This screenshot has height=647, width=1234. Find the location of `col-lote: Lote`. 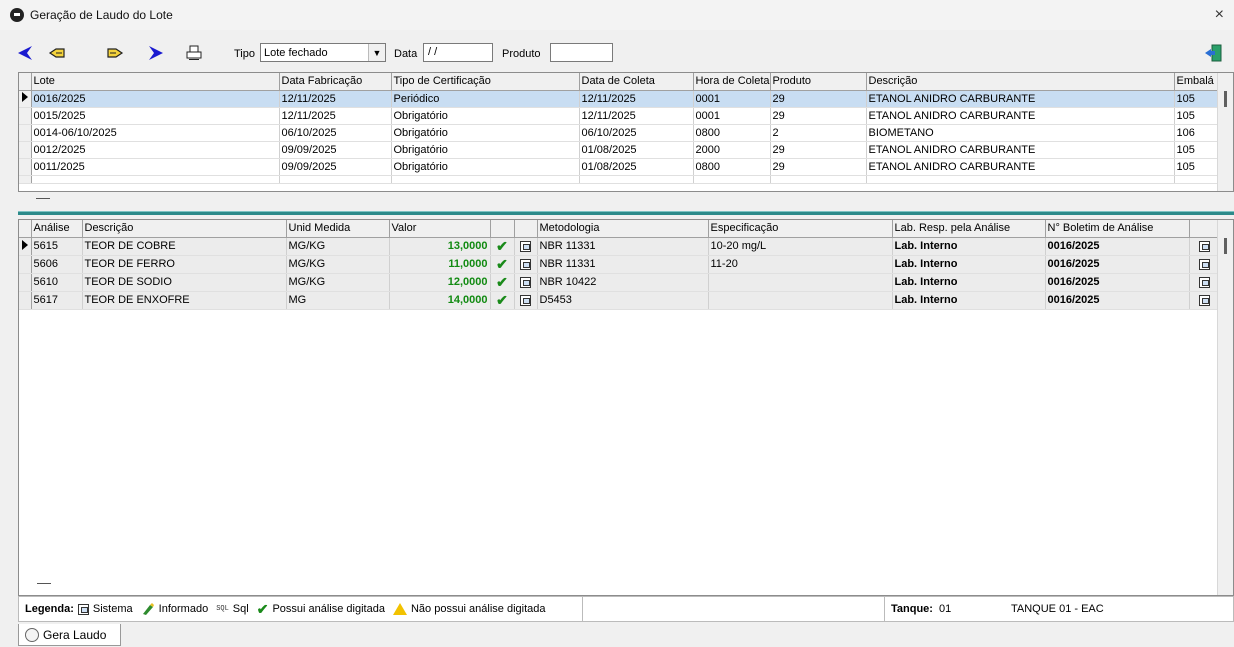

col-lote: Lote is located at coordinates (155, 82).